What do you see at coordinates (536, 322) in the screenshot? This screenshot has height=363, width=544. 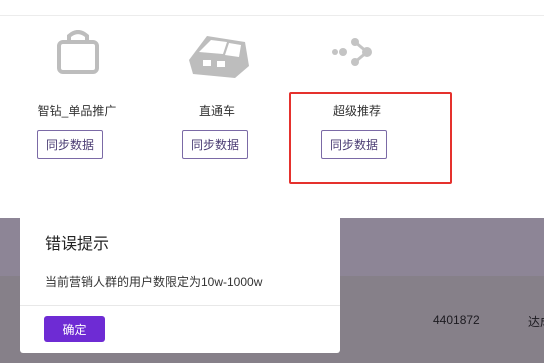 I see `table-cell: 达成` at bounding box center [536, 322].